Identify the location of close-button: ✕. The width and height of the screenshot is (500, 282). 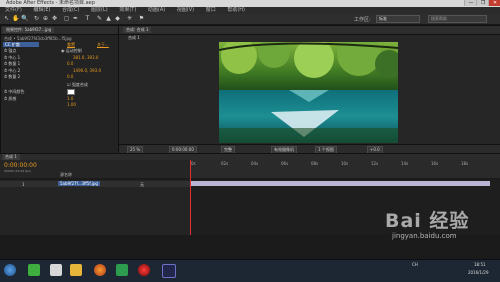
(494, 3).